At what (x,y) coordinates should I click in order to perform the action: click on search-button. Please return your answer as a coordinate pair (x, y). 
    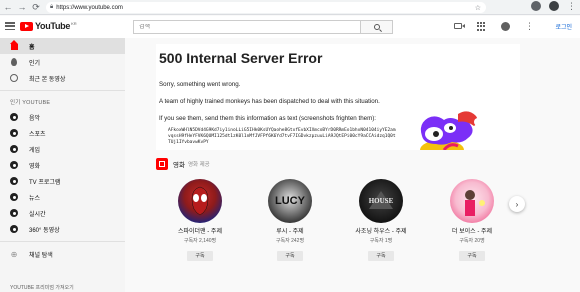
    Looking at the image, I should click on (377, 27).